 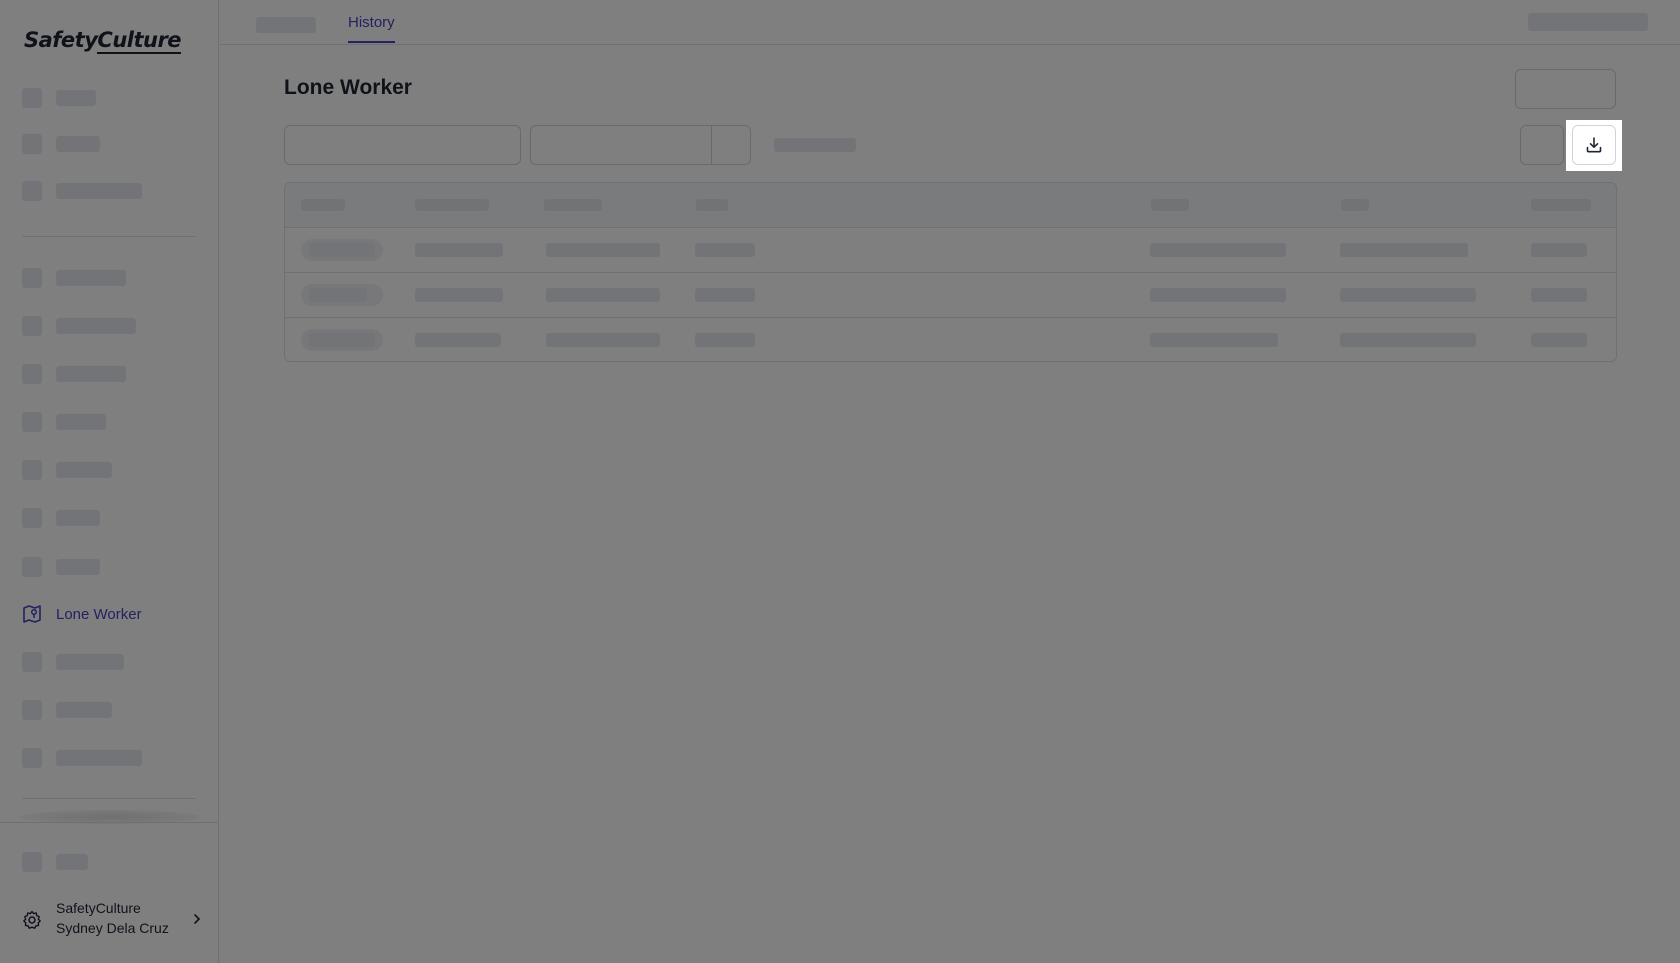 I want to click on settings-button, so click(x=1542, y=145).